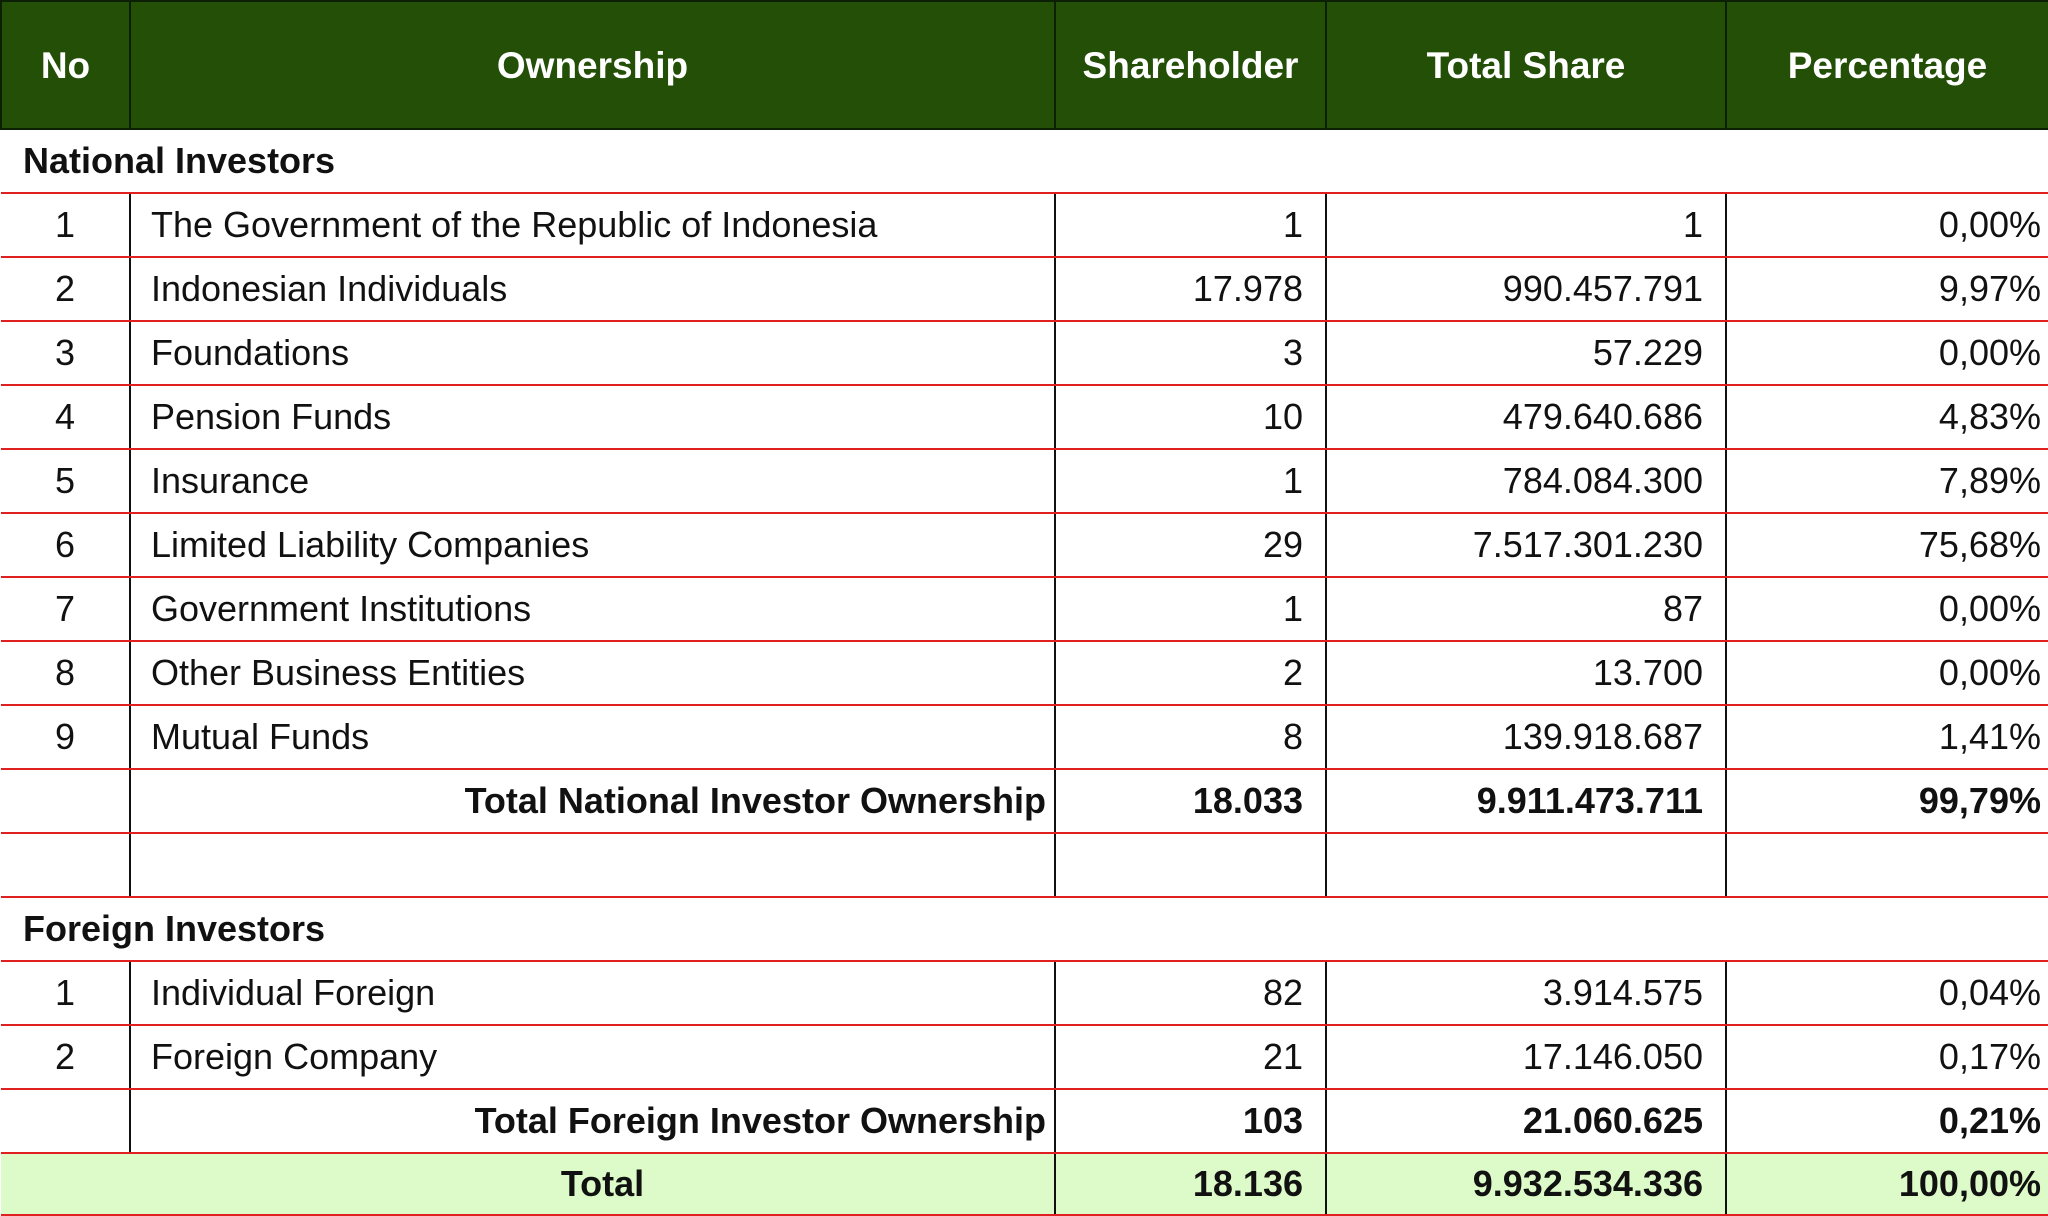 This screenshot has height=1216, width=2048. I want to click on row-total-share: 479.640.686, so click(1525, 417).